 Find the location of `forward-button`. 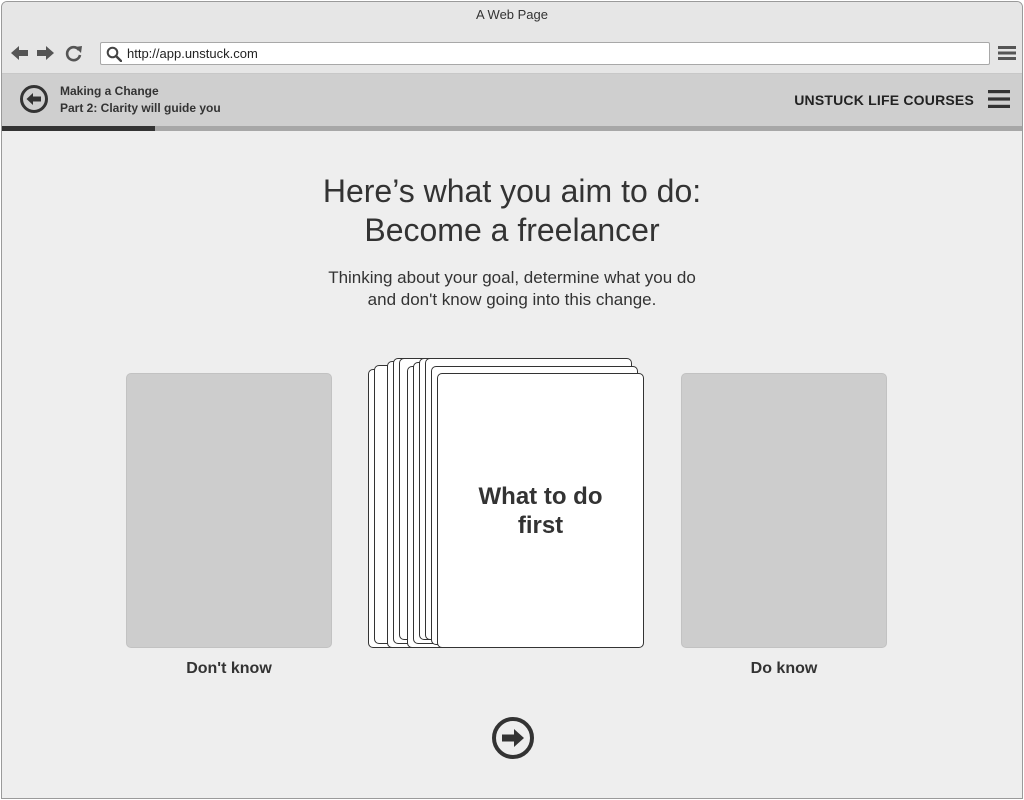

forward-button is located at coordinates (45, 53).